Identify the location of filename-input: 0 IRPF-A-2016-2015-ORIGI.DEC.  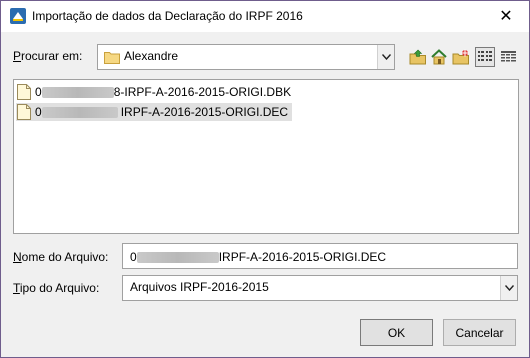
(320, 256).